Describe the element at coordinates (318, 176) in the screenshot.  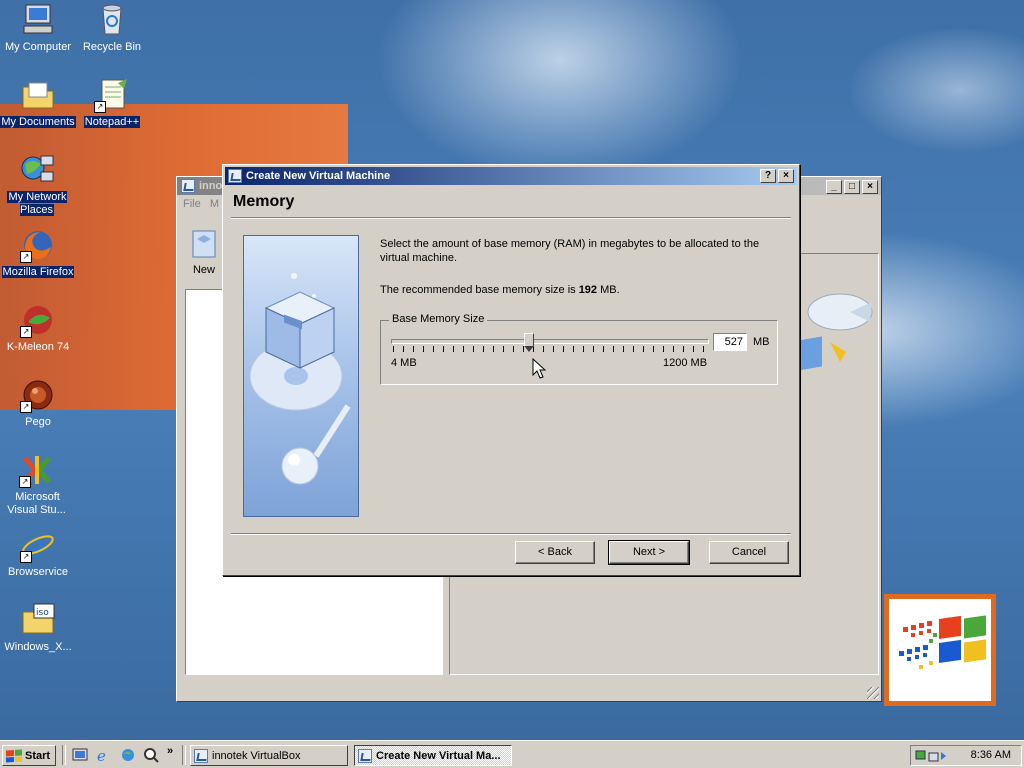
I see `dialog-title: Create New Virtual Machine` at that location.